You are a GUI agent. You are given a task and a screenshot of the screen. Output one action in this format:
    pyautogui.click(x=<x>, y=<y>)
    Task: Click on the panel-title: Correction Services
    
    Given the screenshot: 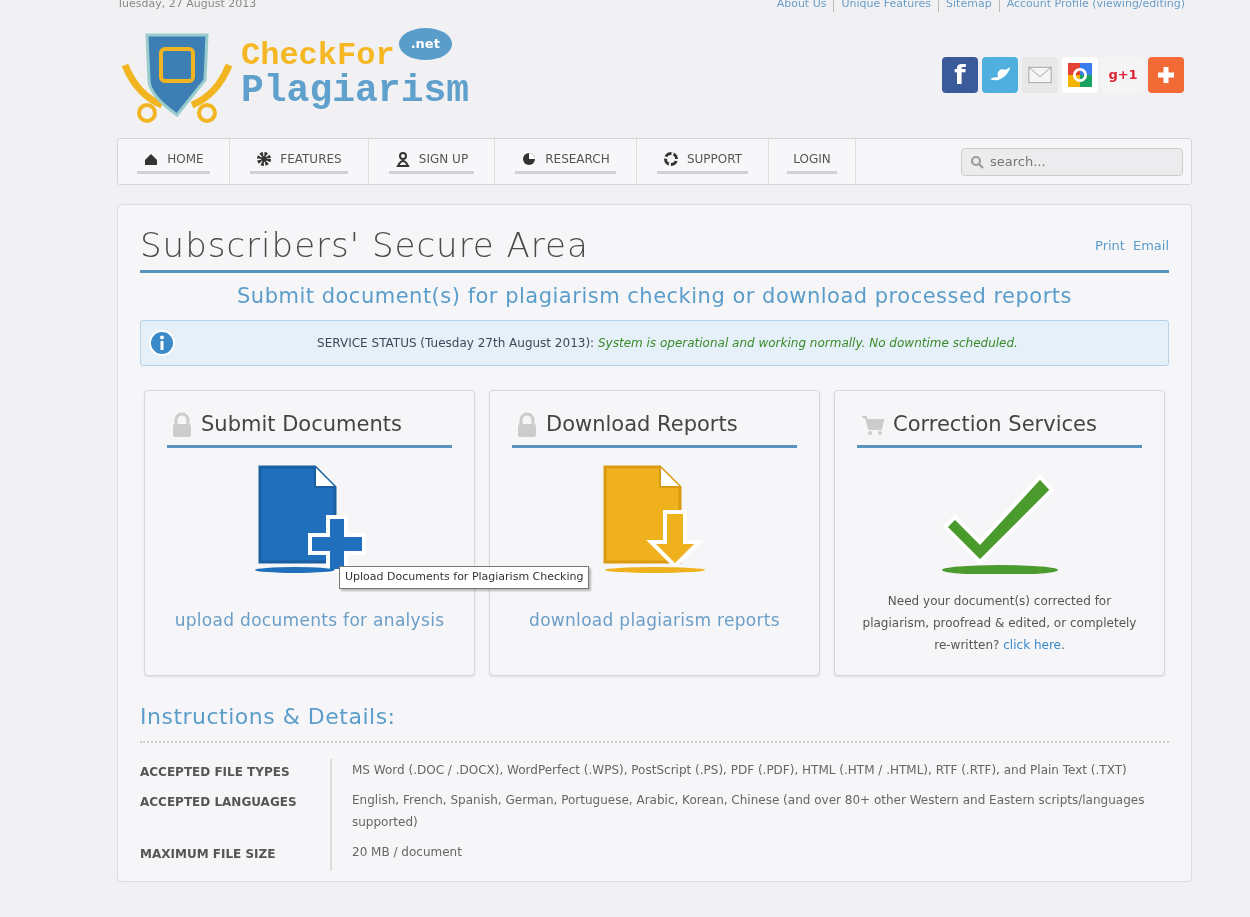 What is the action you would take?
    pyautogui.click(x=995, y=425)
    